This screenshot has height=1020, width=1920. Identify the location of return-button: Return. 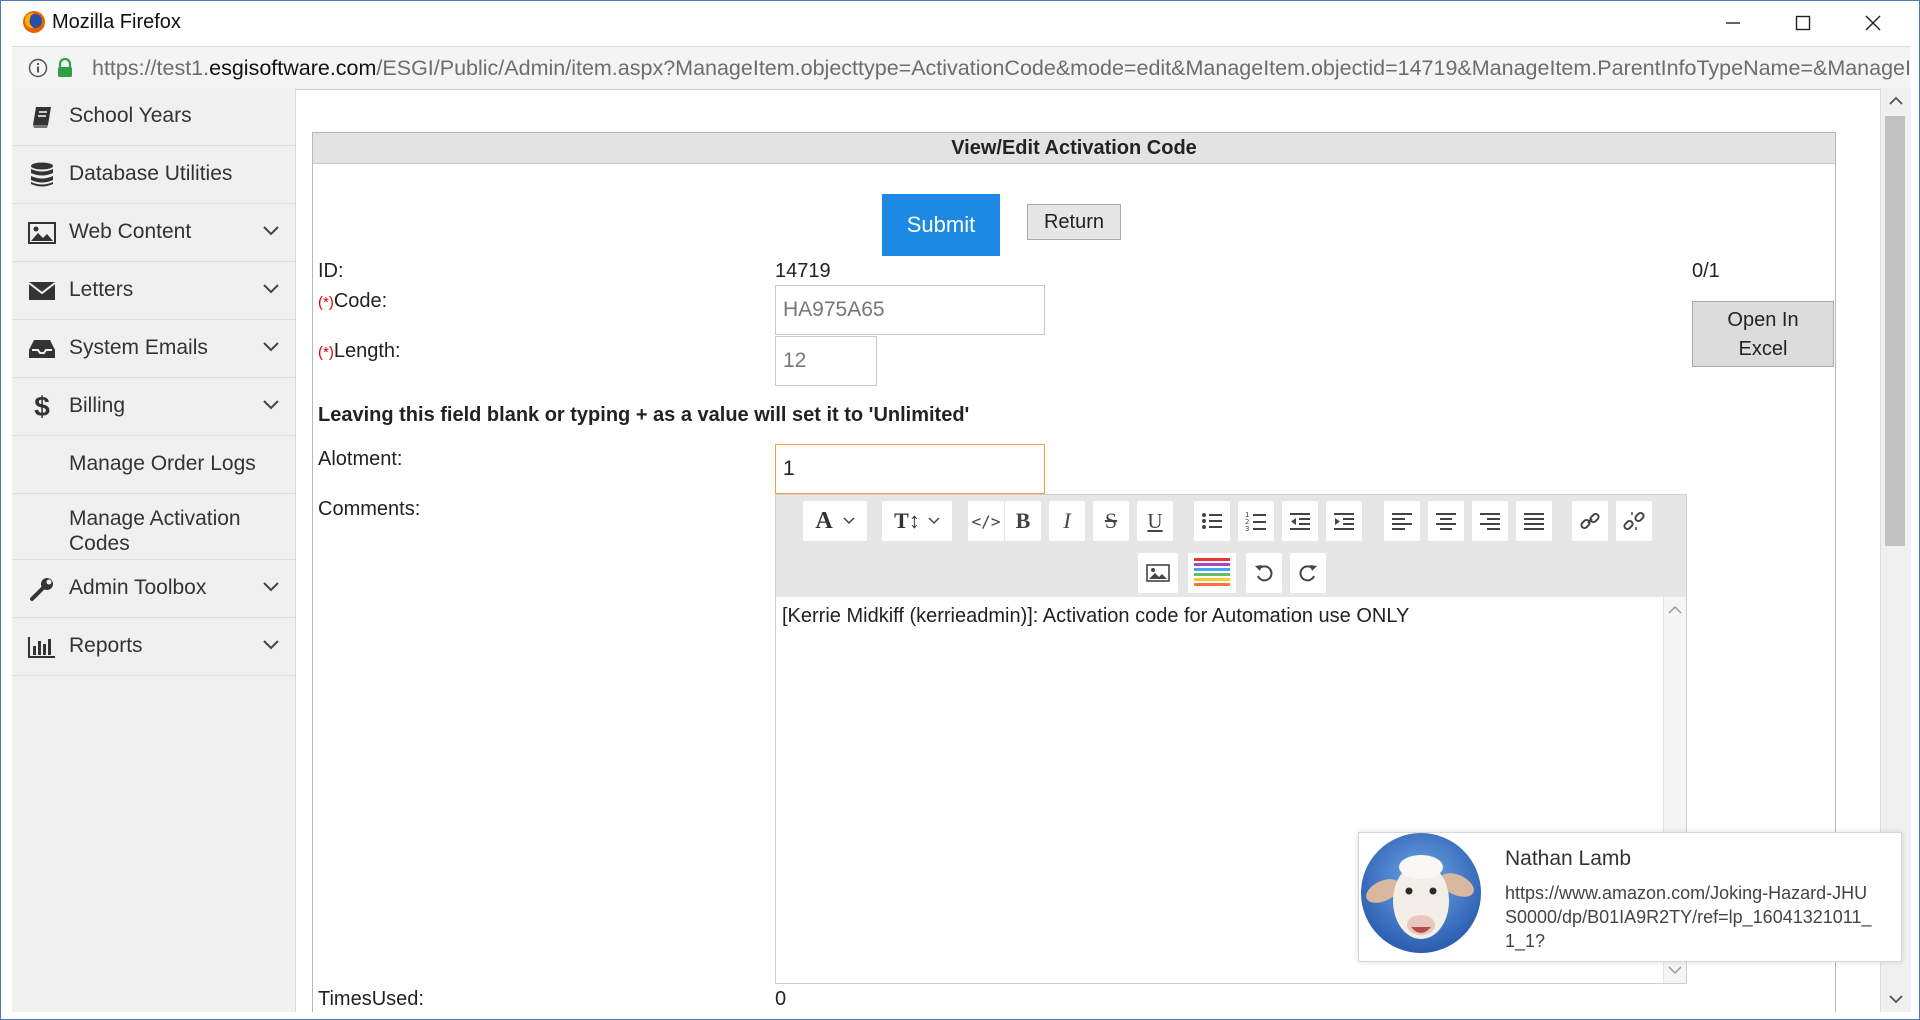
(1074, 222).